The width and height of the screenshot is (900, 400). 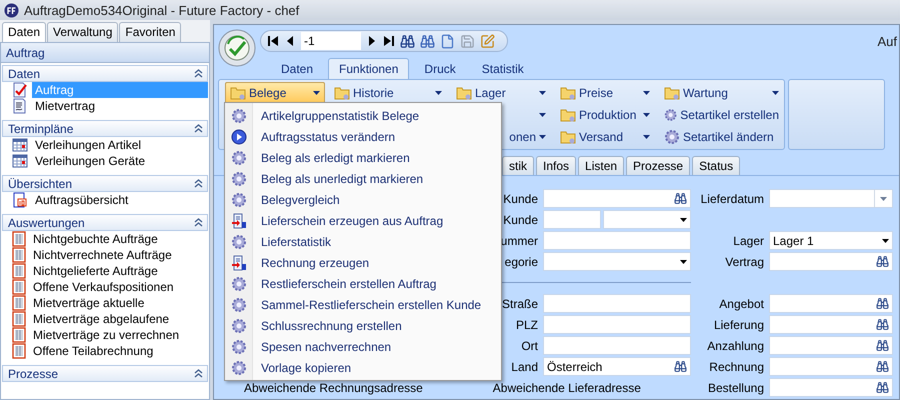 I want to click on last-record-icon, so click(x=389, y=41).